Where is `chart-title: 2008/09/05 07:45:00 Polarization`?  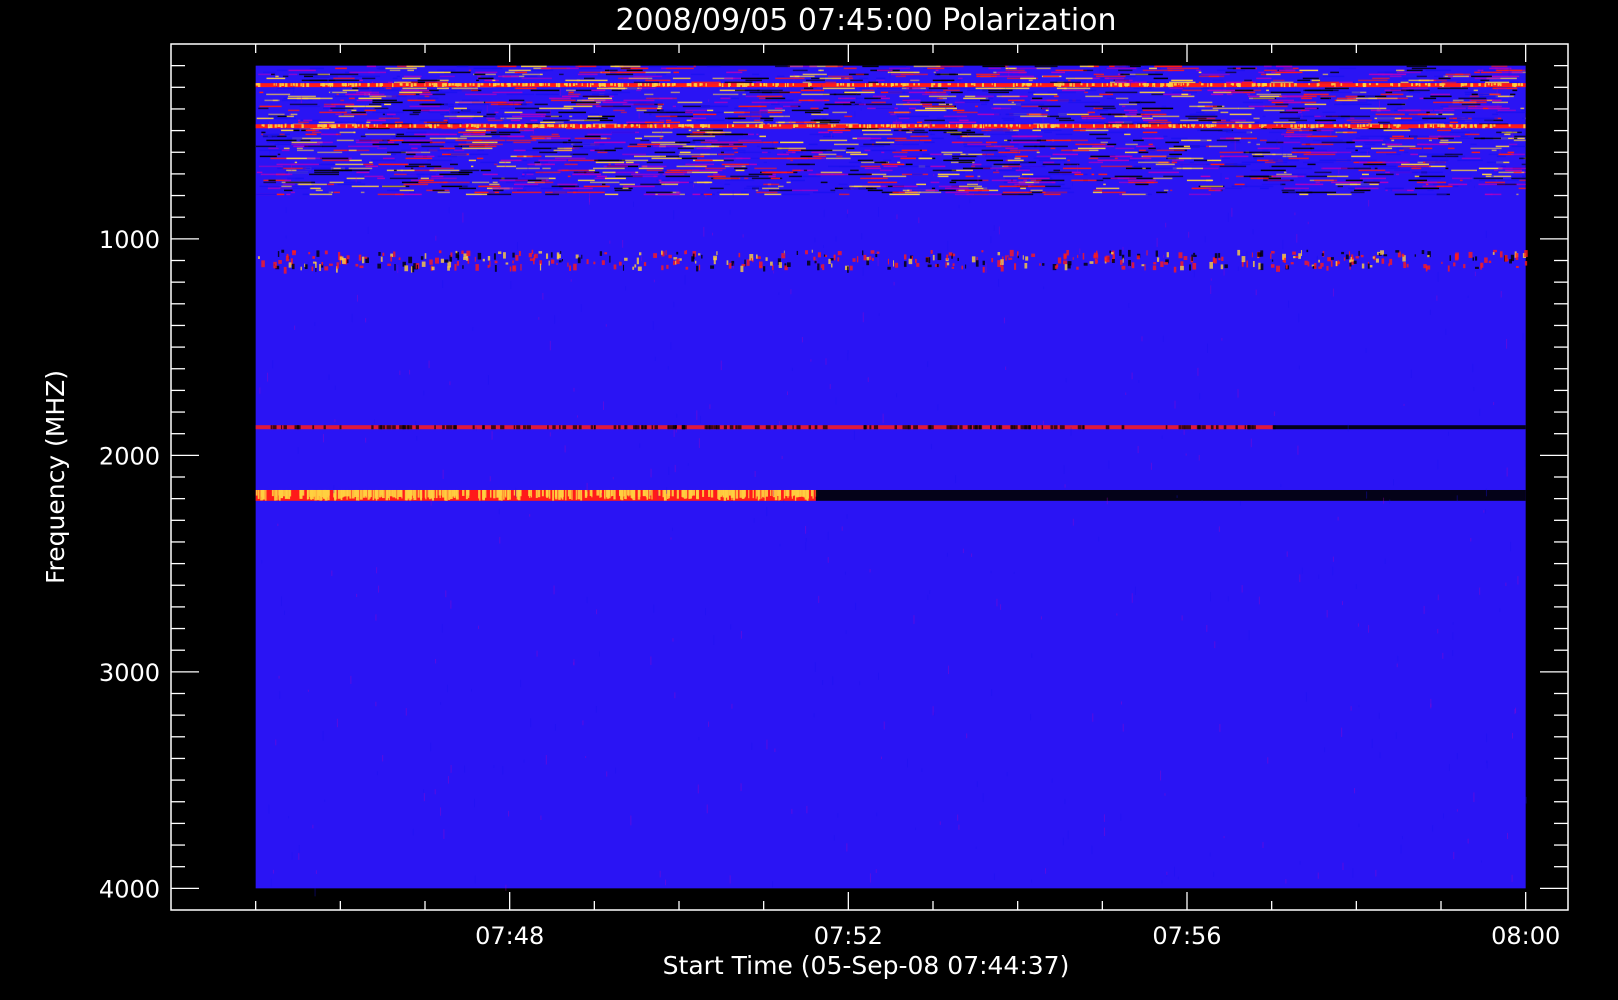 chart-title: 2008/09/05 07:45:00 Polarization is located at coordinates (865, 20).